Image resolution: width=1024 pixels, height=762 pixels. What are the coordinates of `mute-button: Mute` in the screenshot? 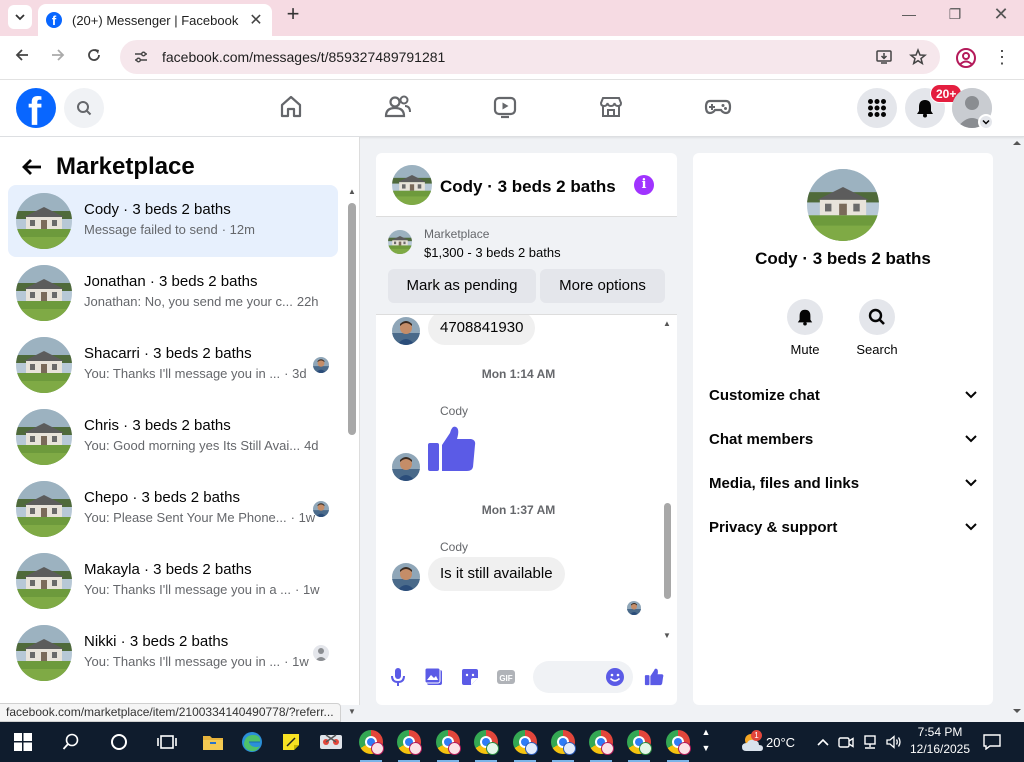 It's located at (805, 328).